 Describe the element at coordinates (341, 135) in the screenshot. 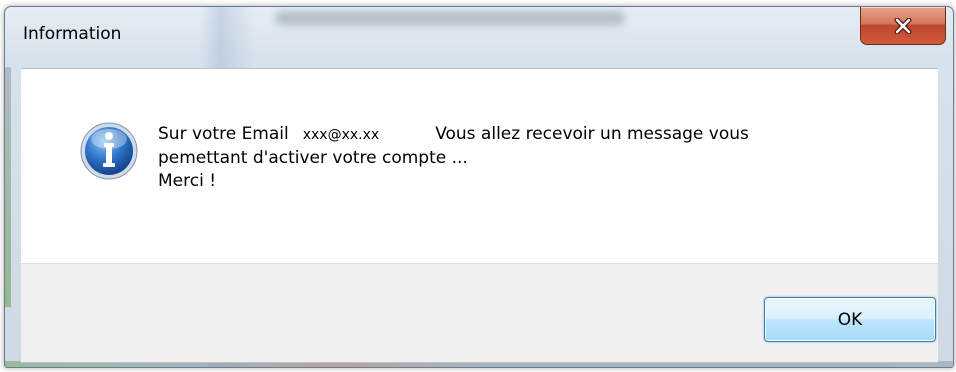

I see `email-value: xxx@xx.xx` at that location.